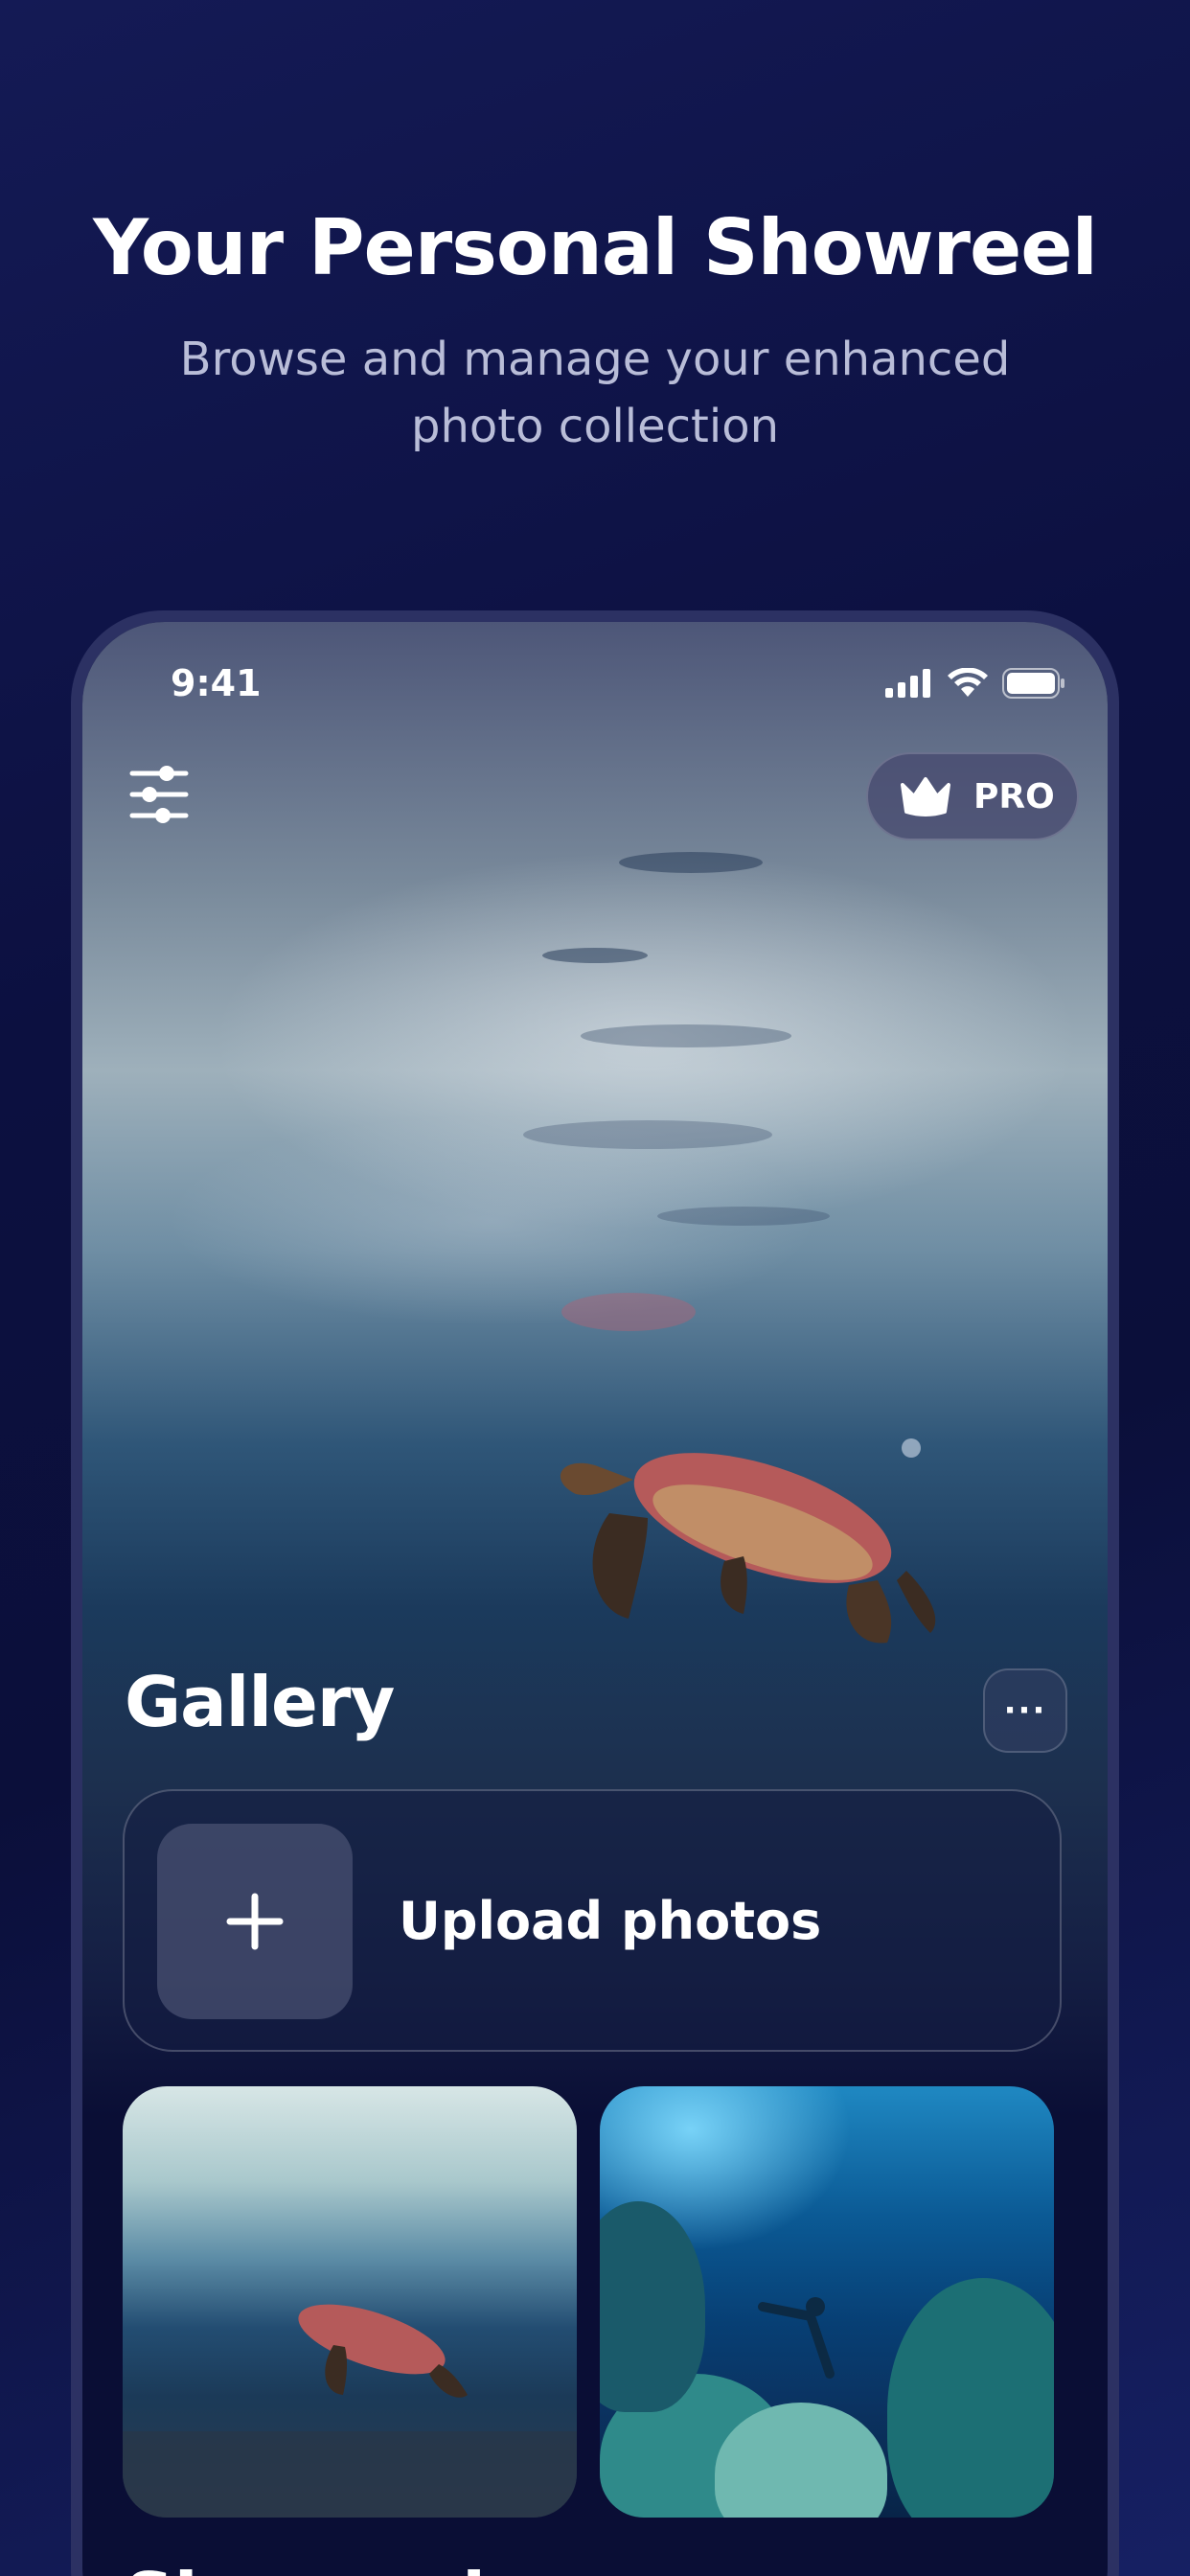 The image size is (1190, 2576). I want to click on promo-title: Your Personal Showreel, so click(595, 247).